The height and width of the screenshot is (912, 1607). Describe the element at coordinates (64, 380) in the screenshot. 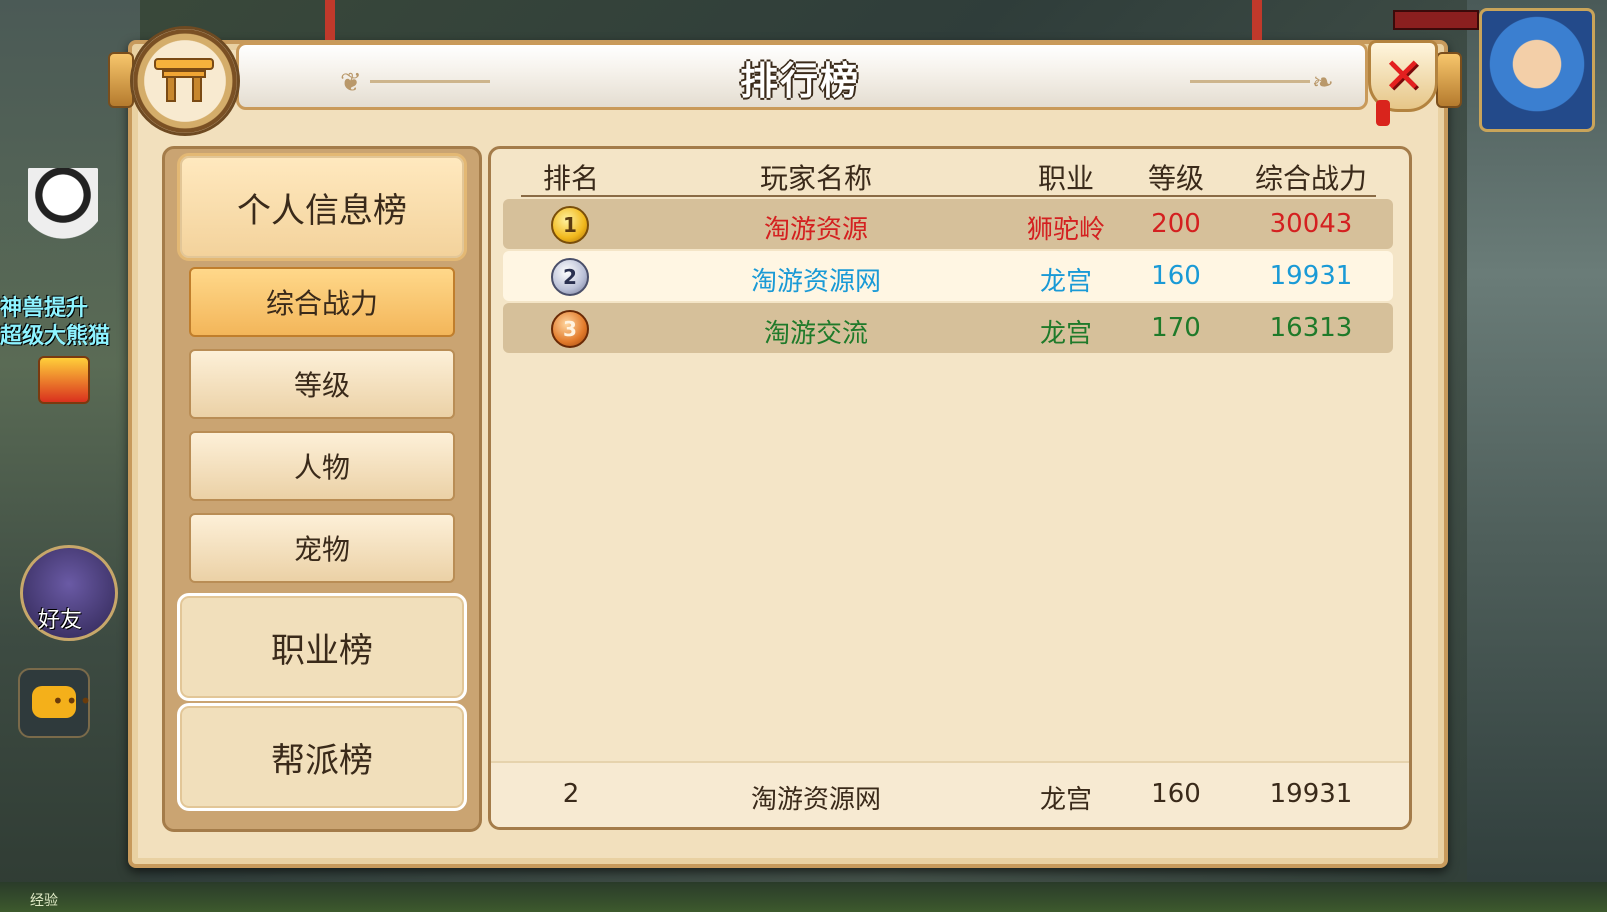

I see `gift-icon` at that location.